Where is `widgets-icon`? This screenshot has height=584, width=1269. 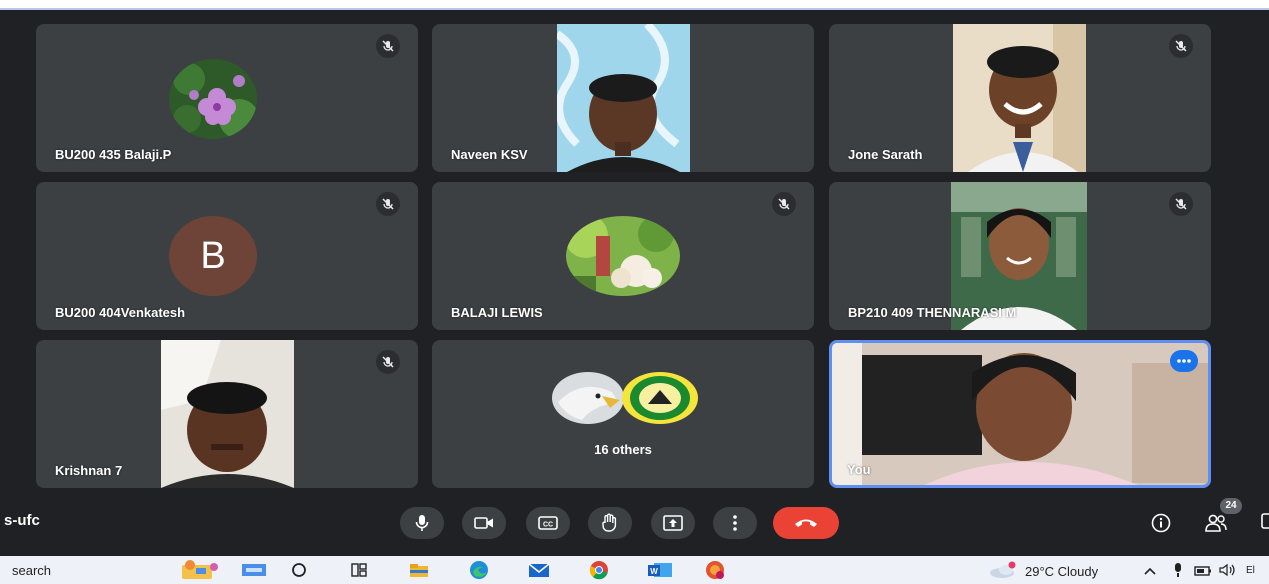 widgets-icon is located at coordinates (199, 570).